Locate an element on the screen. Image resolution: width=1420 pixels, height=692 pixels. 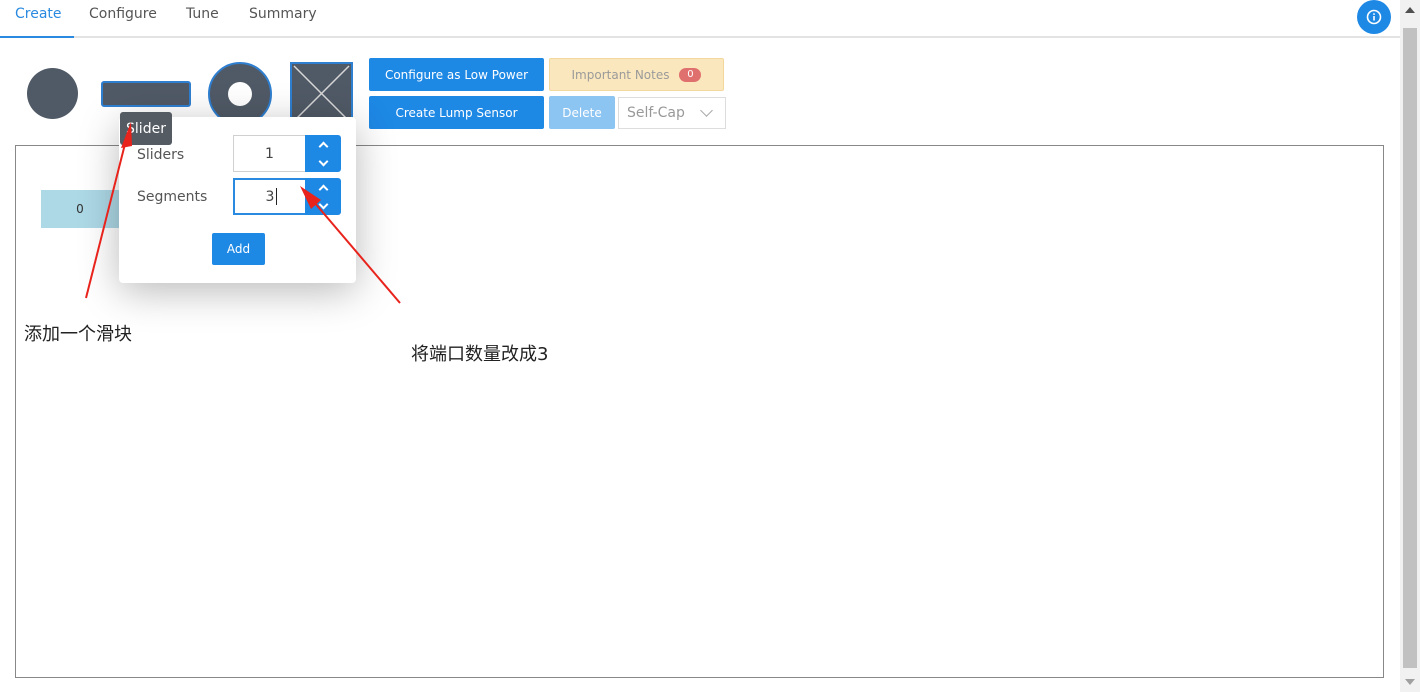
annotation-arrows is located at coordinates (243, 213).